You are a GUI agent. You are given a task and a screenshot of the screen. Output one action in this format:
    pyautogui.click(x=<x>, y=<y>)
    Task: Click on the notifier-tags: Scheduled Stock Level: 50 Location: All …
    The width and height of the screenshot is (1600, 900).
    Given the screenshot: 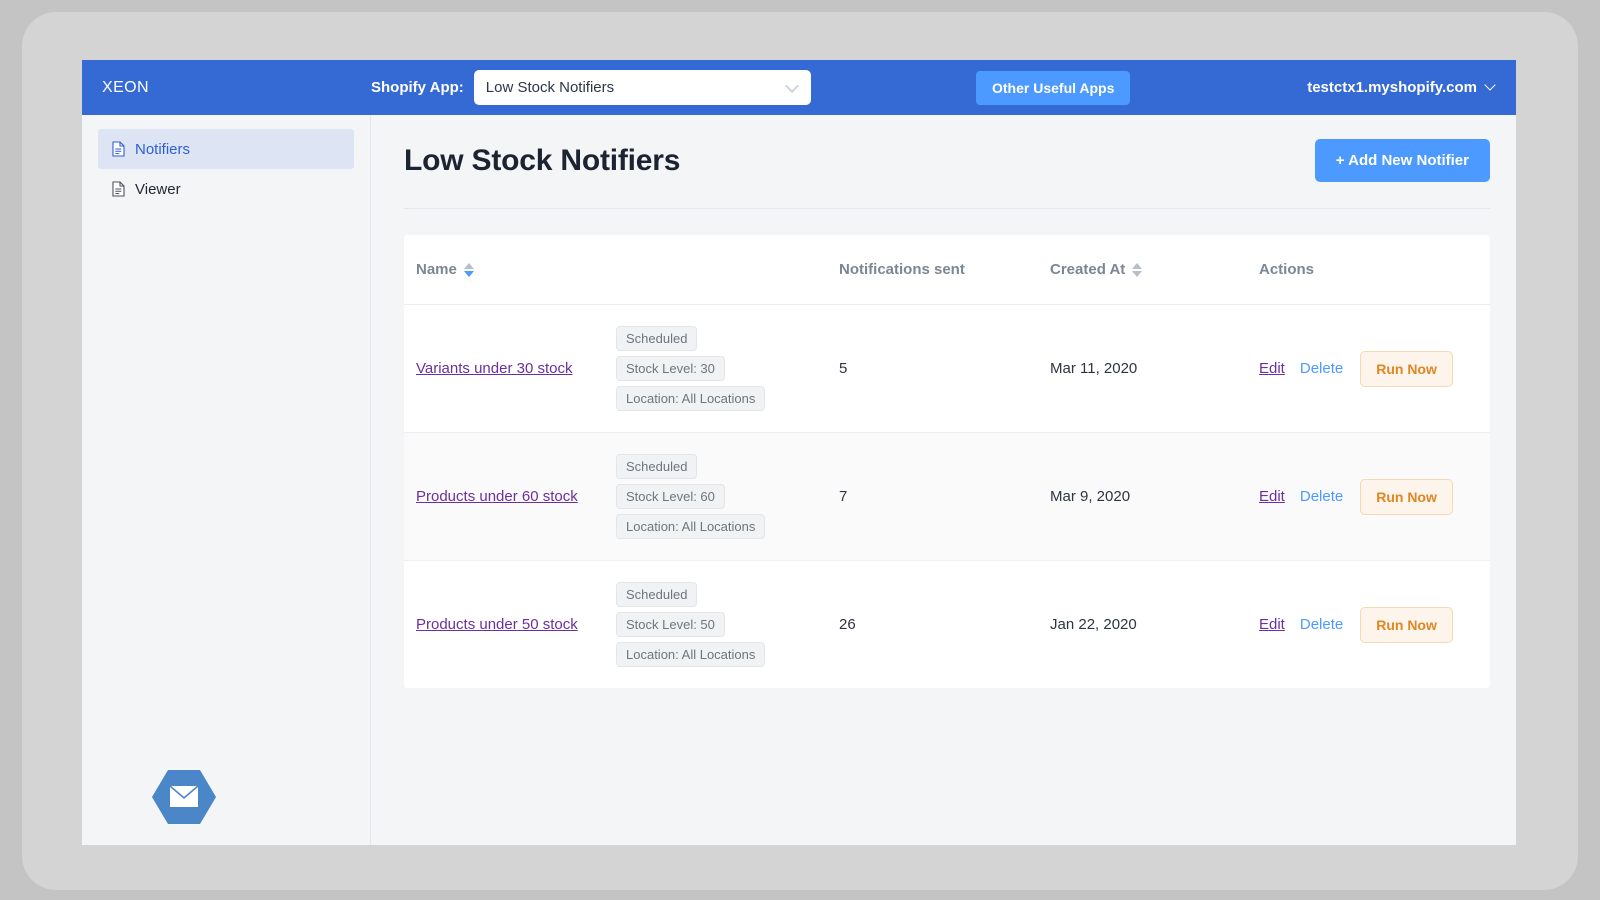 What is the action you would take?
    pyautogui.click(x=691, y=624)
    